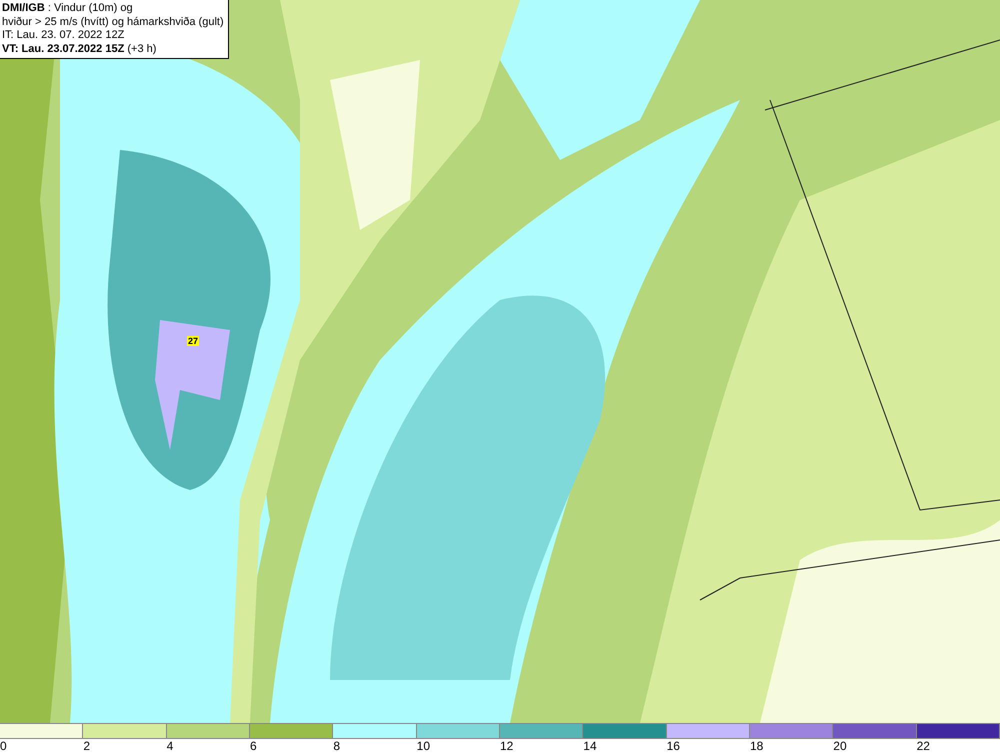 This screenshot has height=753, width=1000. I want to click on title-line: IT: Lau. 23. 07. 2022 12Z, so click(64, 35).